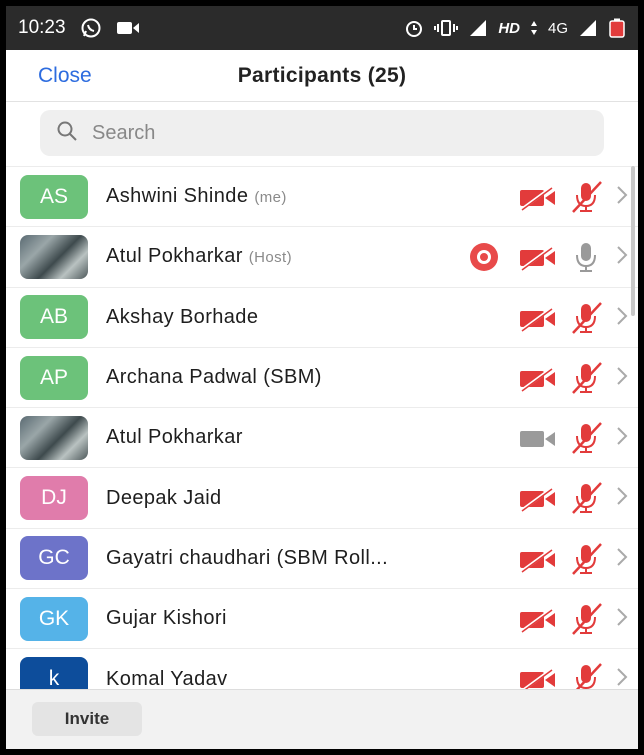  Describe the element at coordinates (372, 377) in the screenshot. I see `participant-name-wrap: Archana Padwal (SBM)` at that location.